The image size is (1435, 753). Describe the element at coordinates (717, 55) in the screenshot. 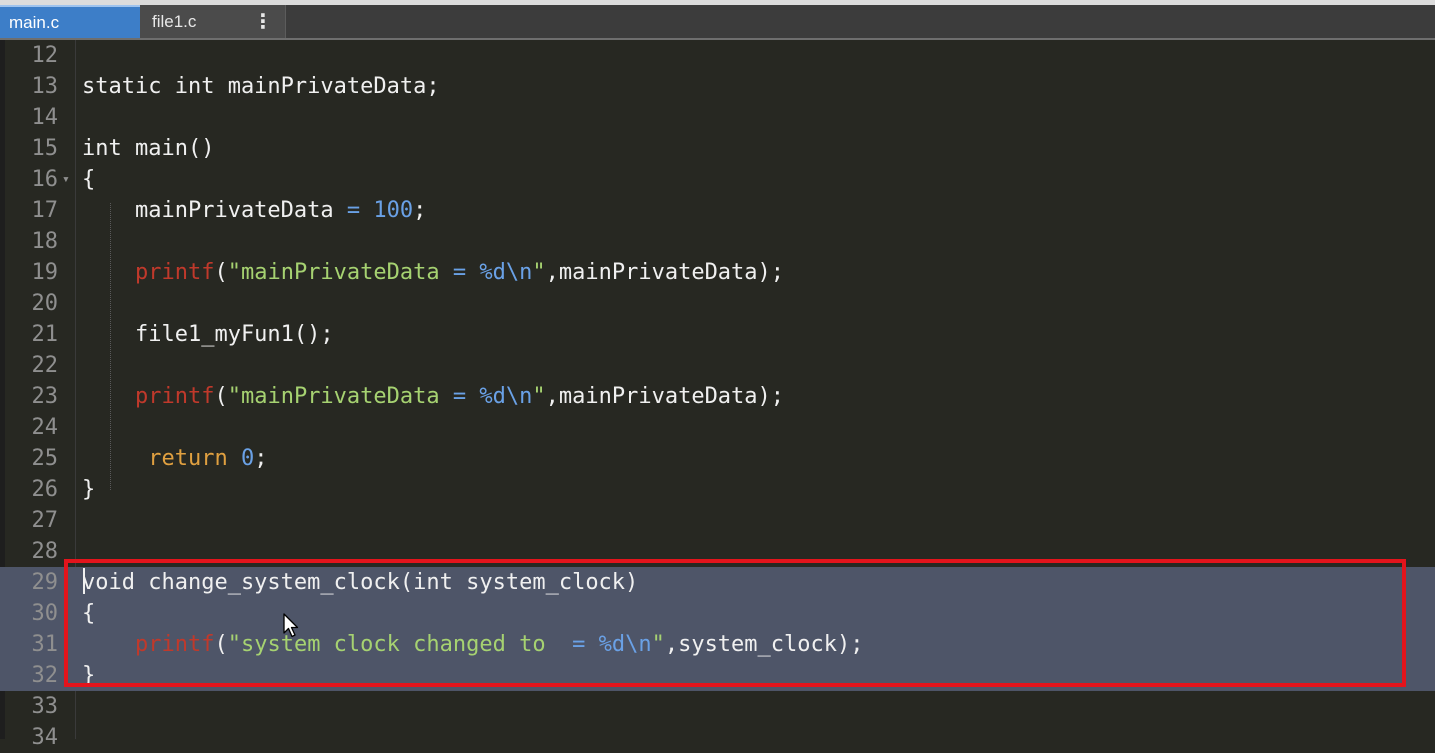

I see `code-line: 12` at that location.